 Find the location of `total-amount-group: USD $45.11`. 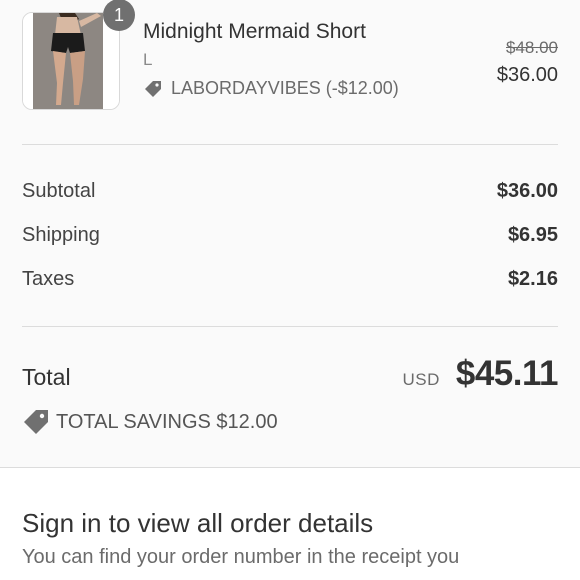

total-amount-group: USD $45.11 is located at coordinates (480, 374).